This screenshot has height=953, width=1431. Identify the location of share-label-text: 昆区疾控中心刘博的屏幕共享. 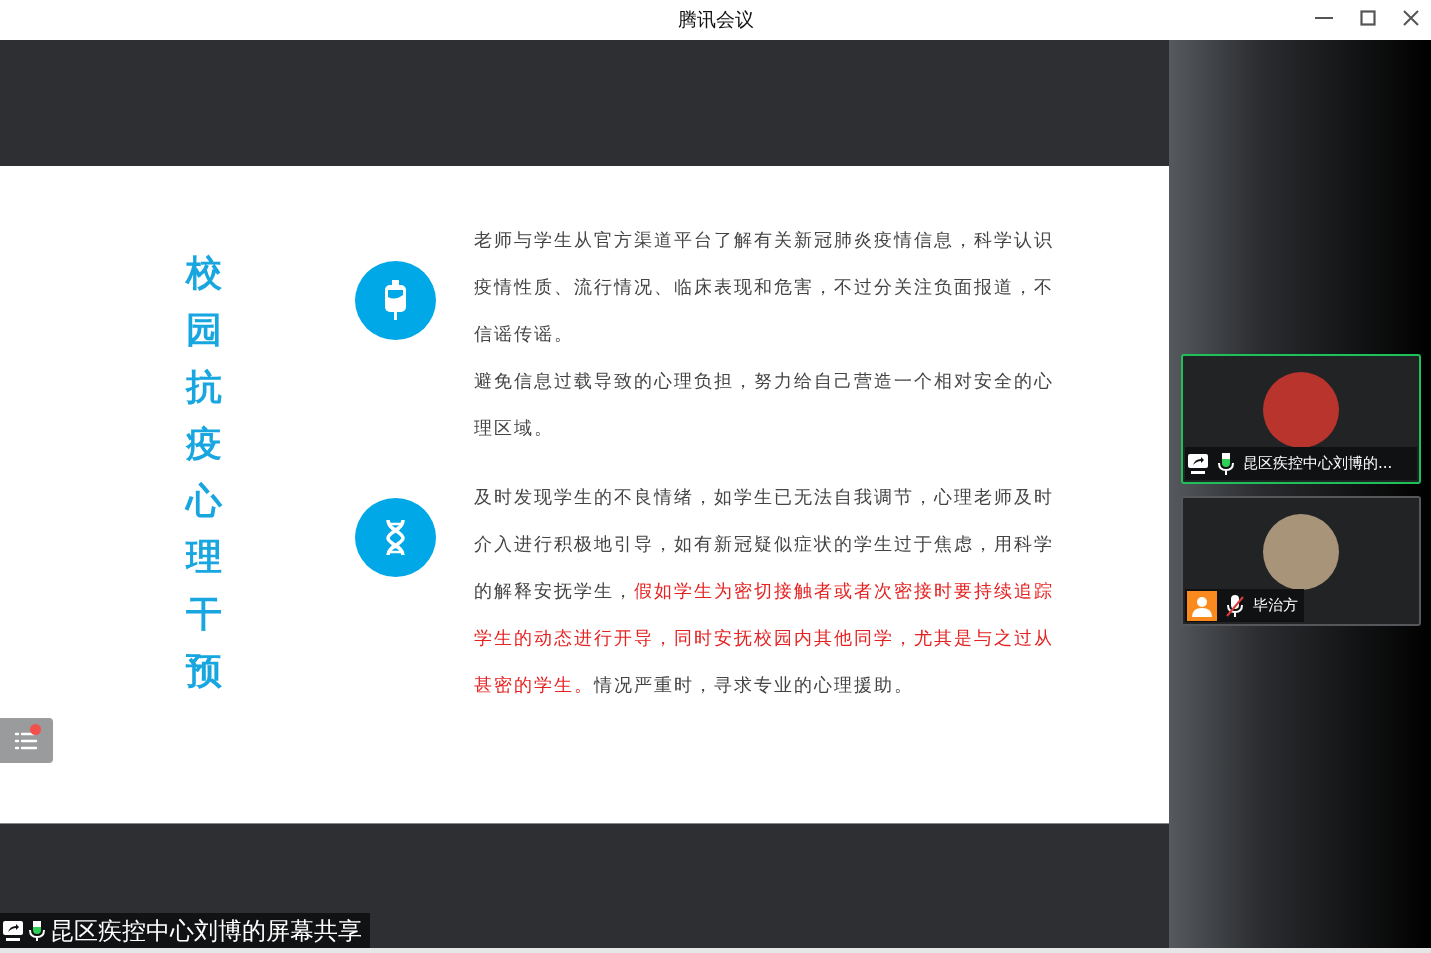
(206, 931).